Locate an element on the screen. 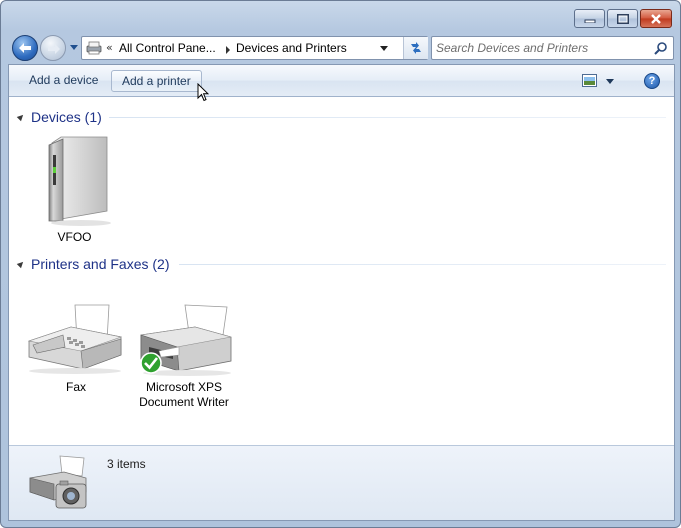 Image resolution: width=681 pixels, height=528 pixels. devices-and-printers-icon is located at coordinates (58, 482).